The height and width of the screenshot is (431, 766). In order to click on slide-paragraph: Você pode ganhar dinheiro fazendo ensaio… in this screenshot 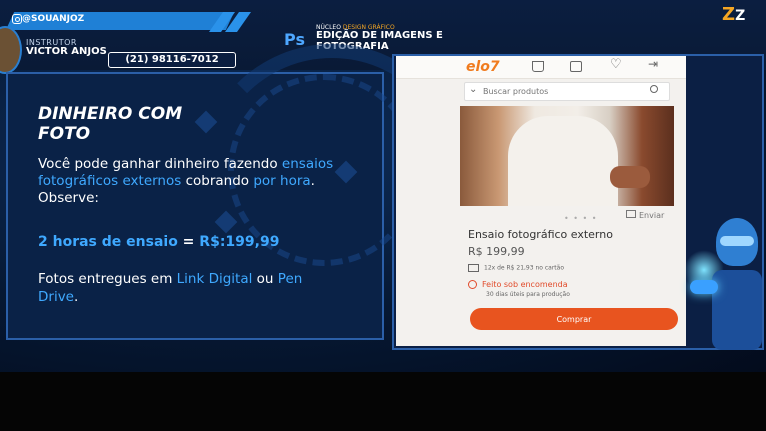, I will do `click(186, 181)`.